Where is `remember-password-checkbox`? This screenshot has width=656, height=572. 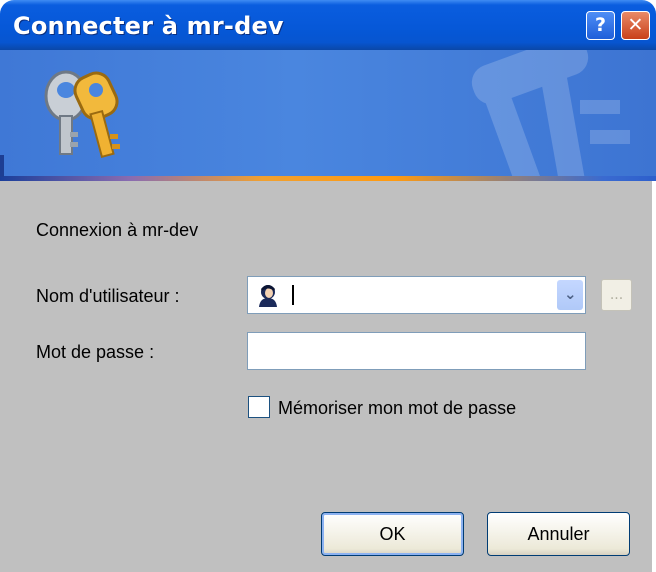
remember-password-checkbox is located at coordinates (259, 407).